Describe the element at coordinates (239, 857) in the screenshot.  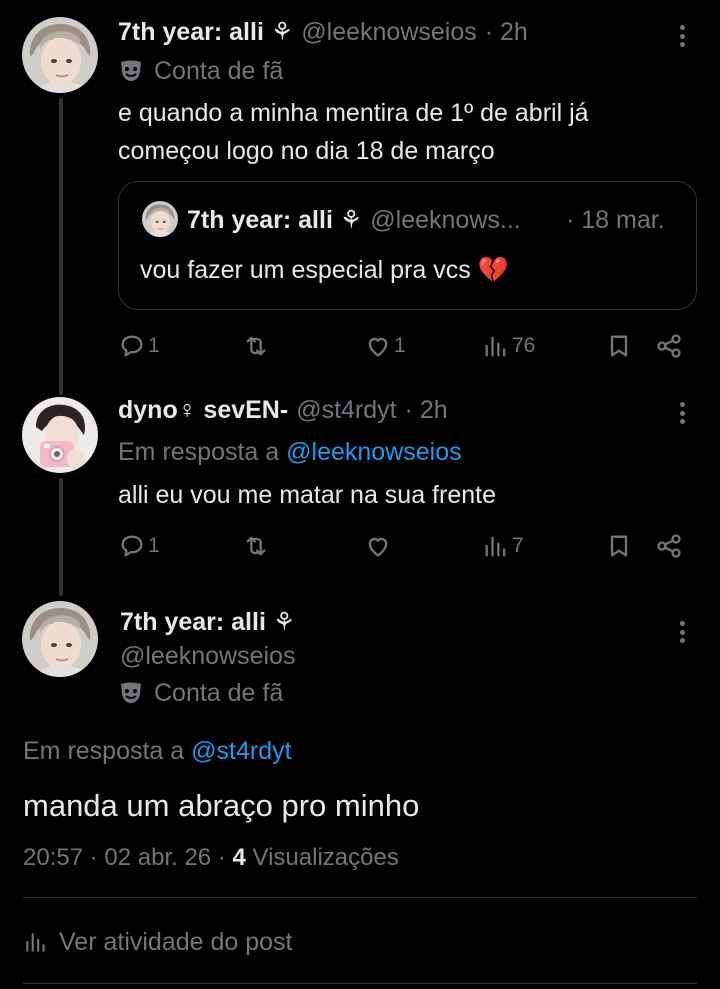
I see `views-count: 4` at that location.